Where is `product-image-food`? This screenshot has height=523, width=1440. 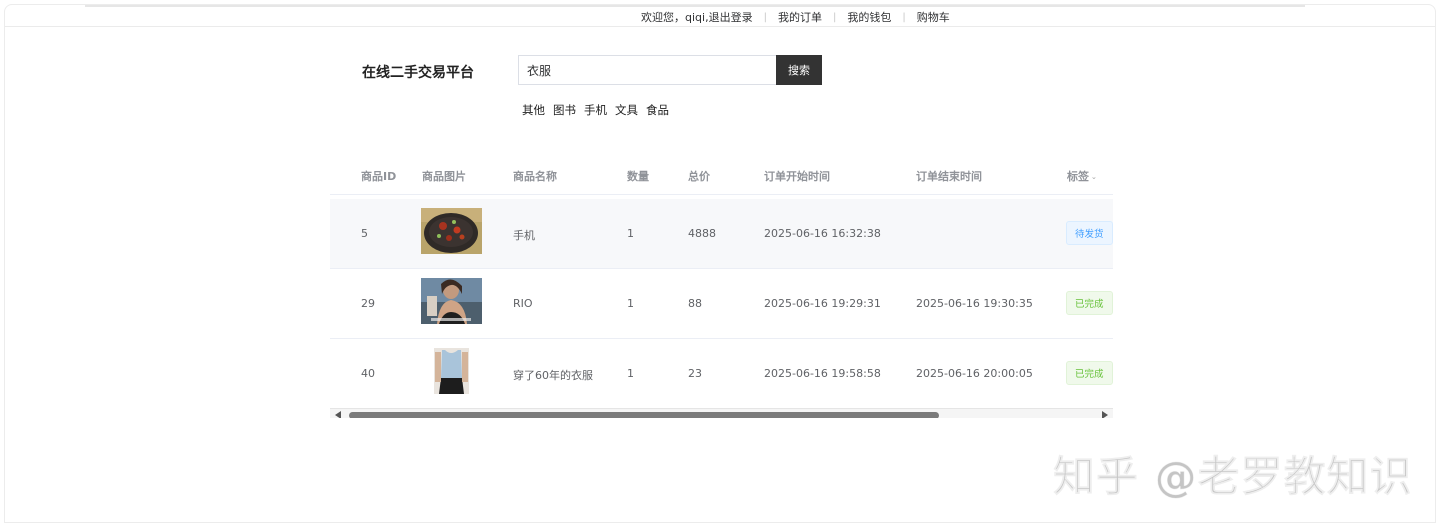
product-image-food is located at coordinates (451, 231).